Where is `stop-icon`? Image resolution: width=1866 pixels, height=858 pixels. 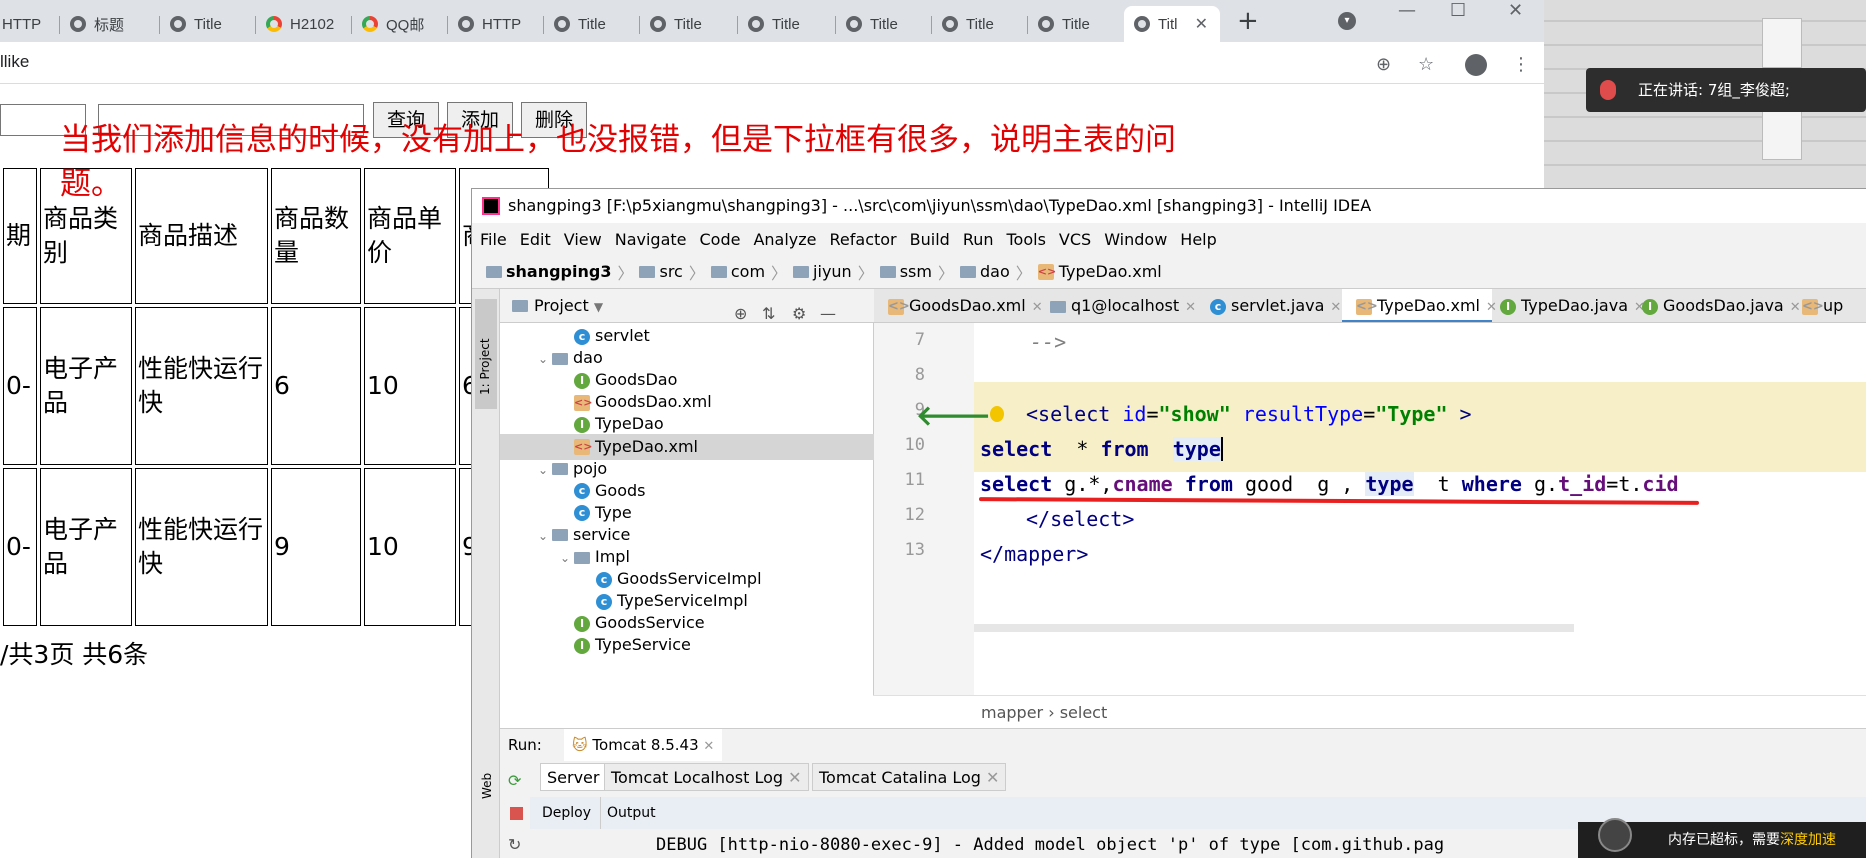 stop-icon is located at coordinates (516, 813).